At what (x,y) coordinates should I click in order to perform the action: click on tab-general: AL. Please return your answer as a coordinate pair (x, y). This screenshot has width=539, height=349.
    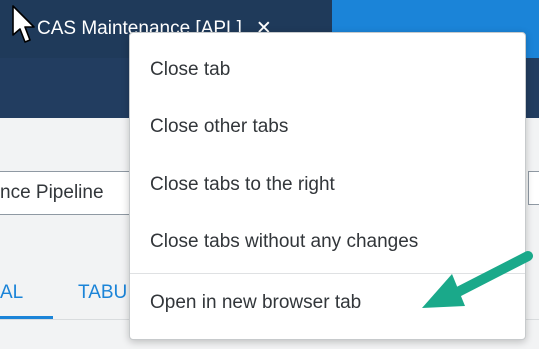
    Looking at the image, I should click on (11, 293).